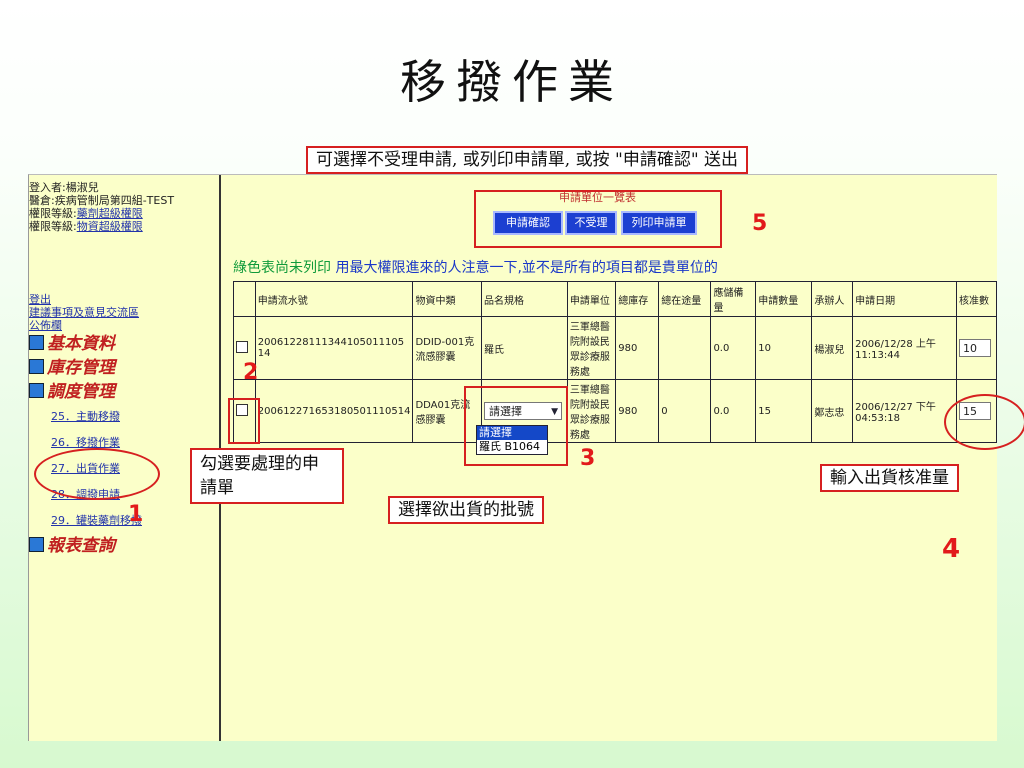 The image size is (1024, 768). I want to click on approve-callout: 輸入出貨核准量, so click(889, 478).